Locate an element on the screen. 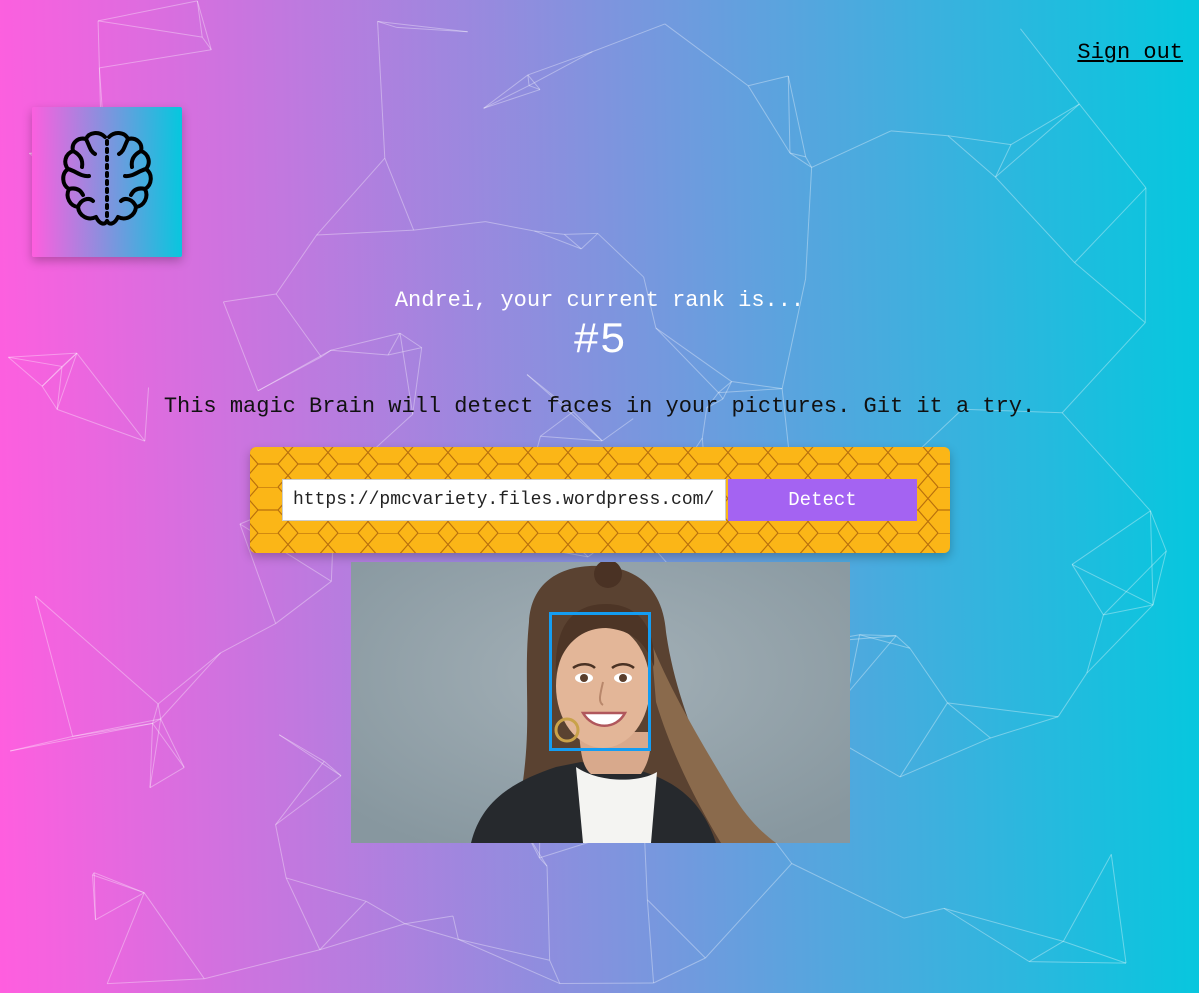 The width and height of the screenshot is (1199, 993). detect-button: Detect is located at coordinates (822, 500).